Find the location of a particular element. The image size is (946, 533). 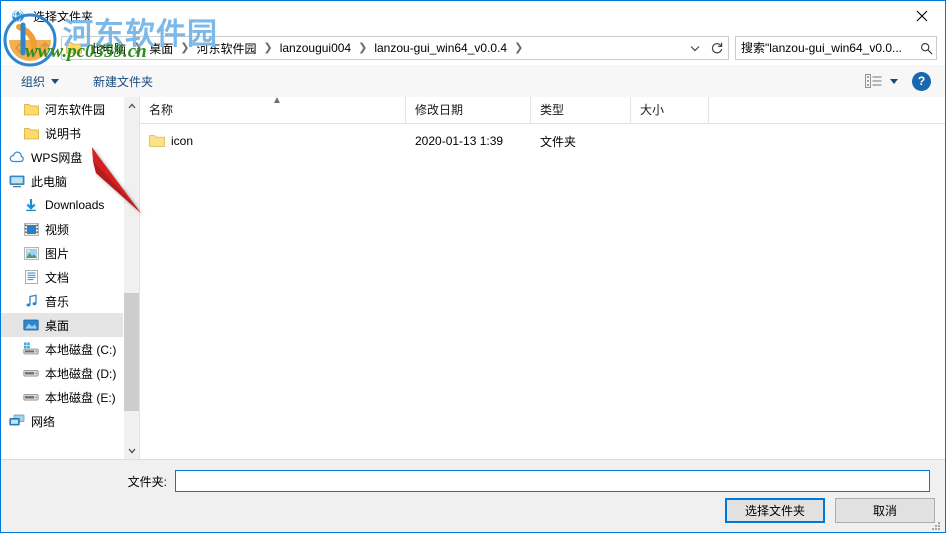

sidebar-item-desktop: 桌面 is located at coordinates (70, 325).